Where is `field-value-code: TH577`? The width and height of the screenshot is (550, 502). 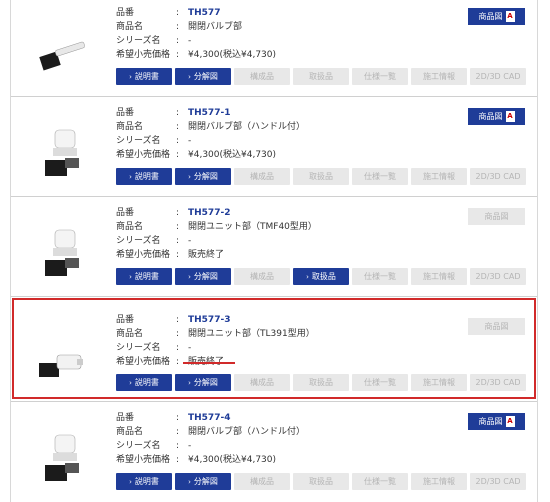 field-value-code: TH577 is located at coordinates (204, 13).